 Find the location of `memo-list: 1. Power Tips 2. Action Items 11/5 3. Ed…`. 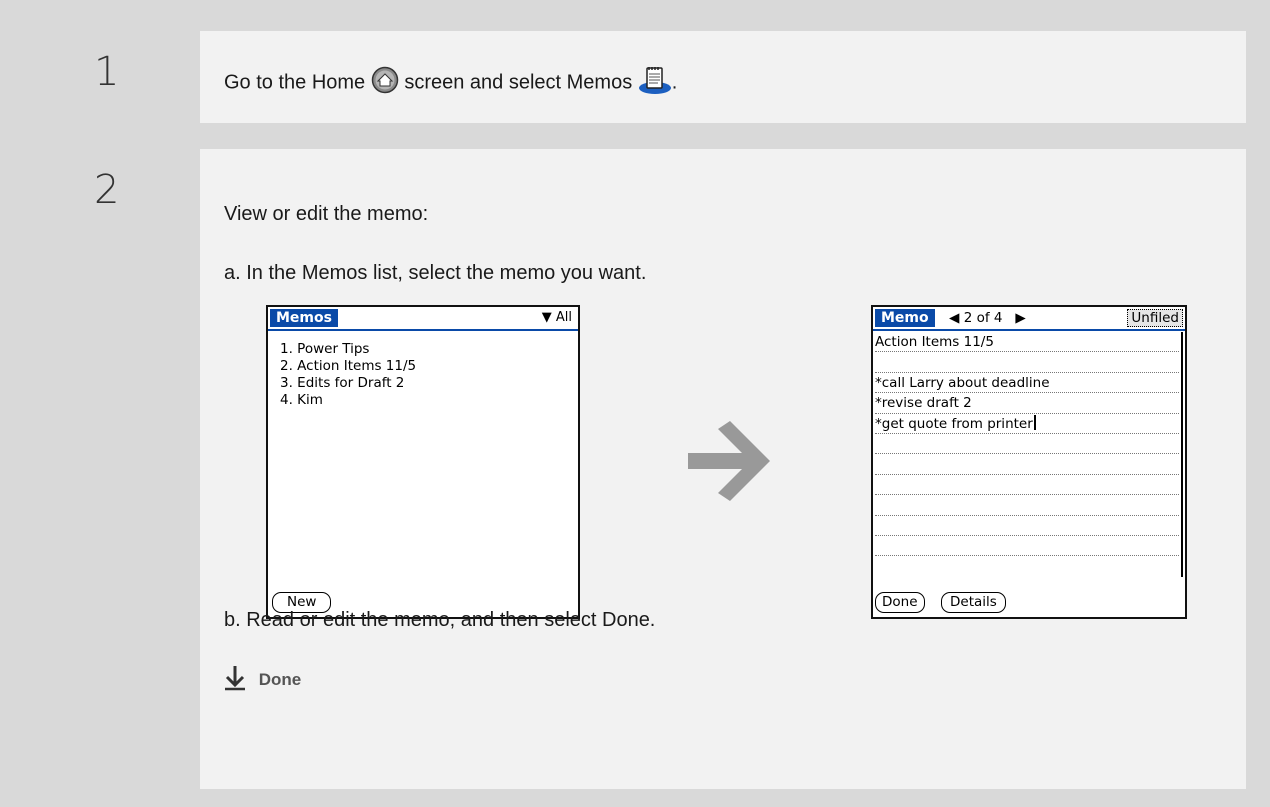

memo-list: 1. Power Tips 2. Action Items 11/5 3. Ed… is located at coordinates (348, 375).